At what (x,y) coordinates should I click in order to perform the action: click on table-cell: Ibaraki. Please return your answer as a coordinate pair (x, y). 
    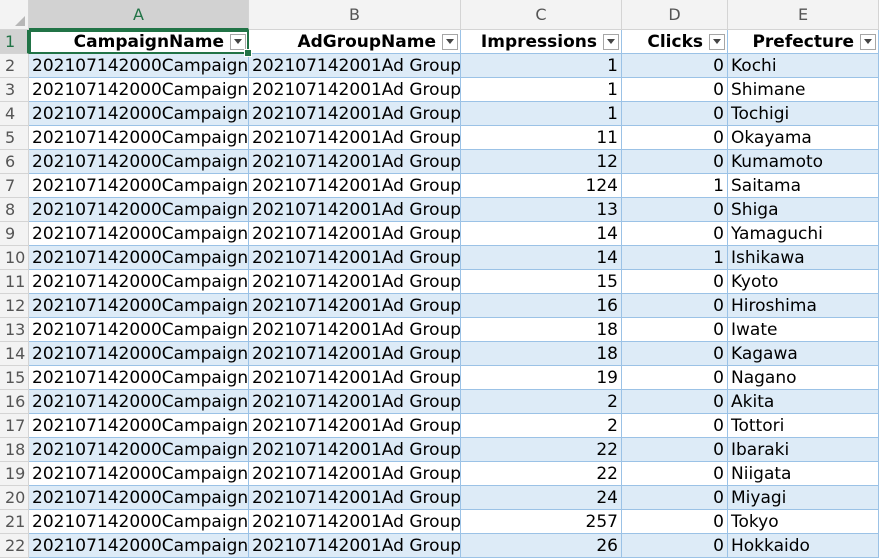
    Looking at the image, I should click on (803, 450).